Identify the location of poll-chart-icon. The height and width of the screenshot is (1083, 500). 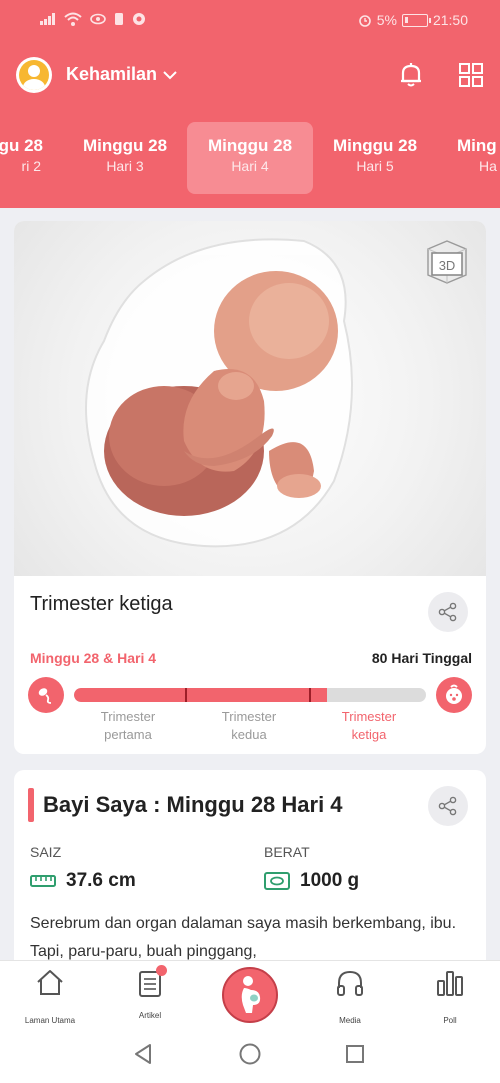
(450, 983).